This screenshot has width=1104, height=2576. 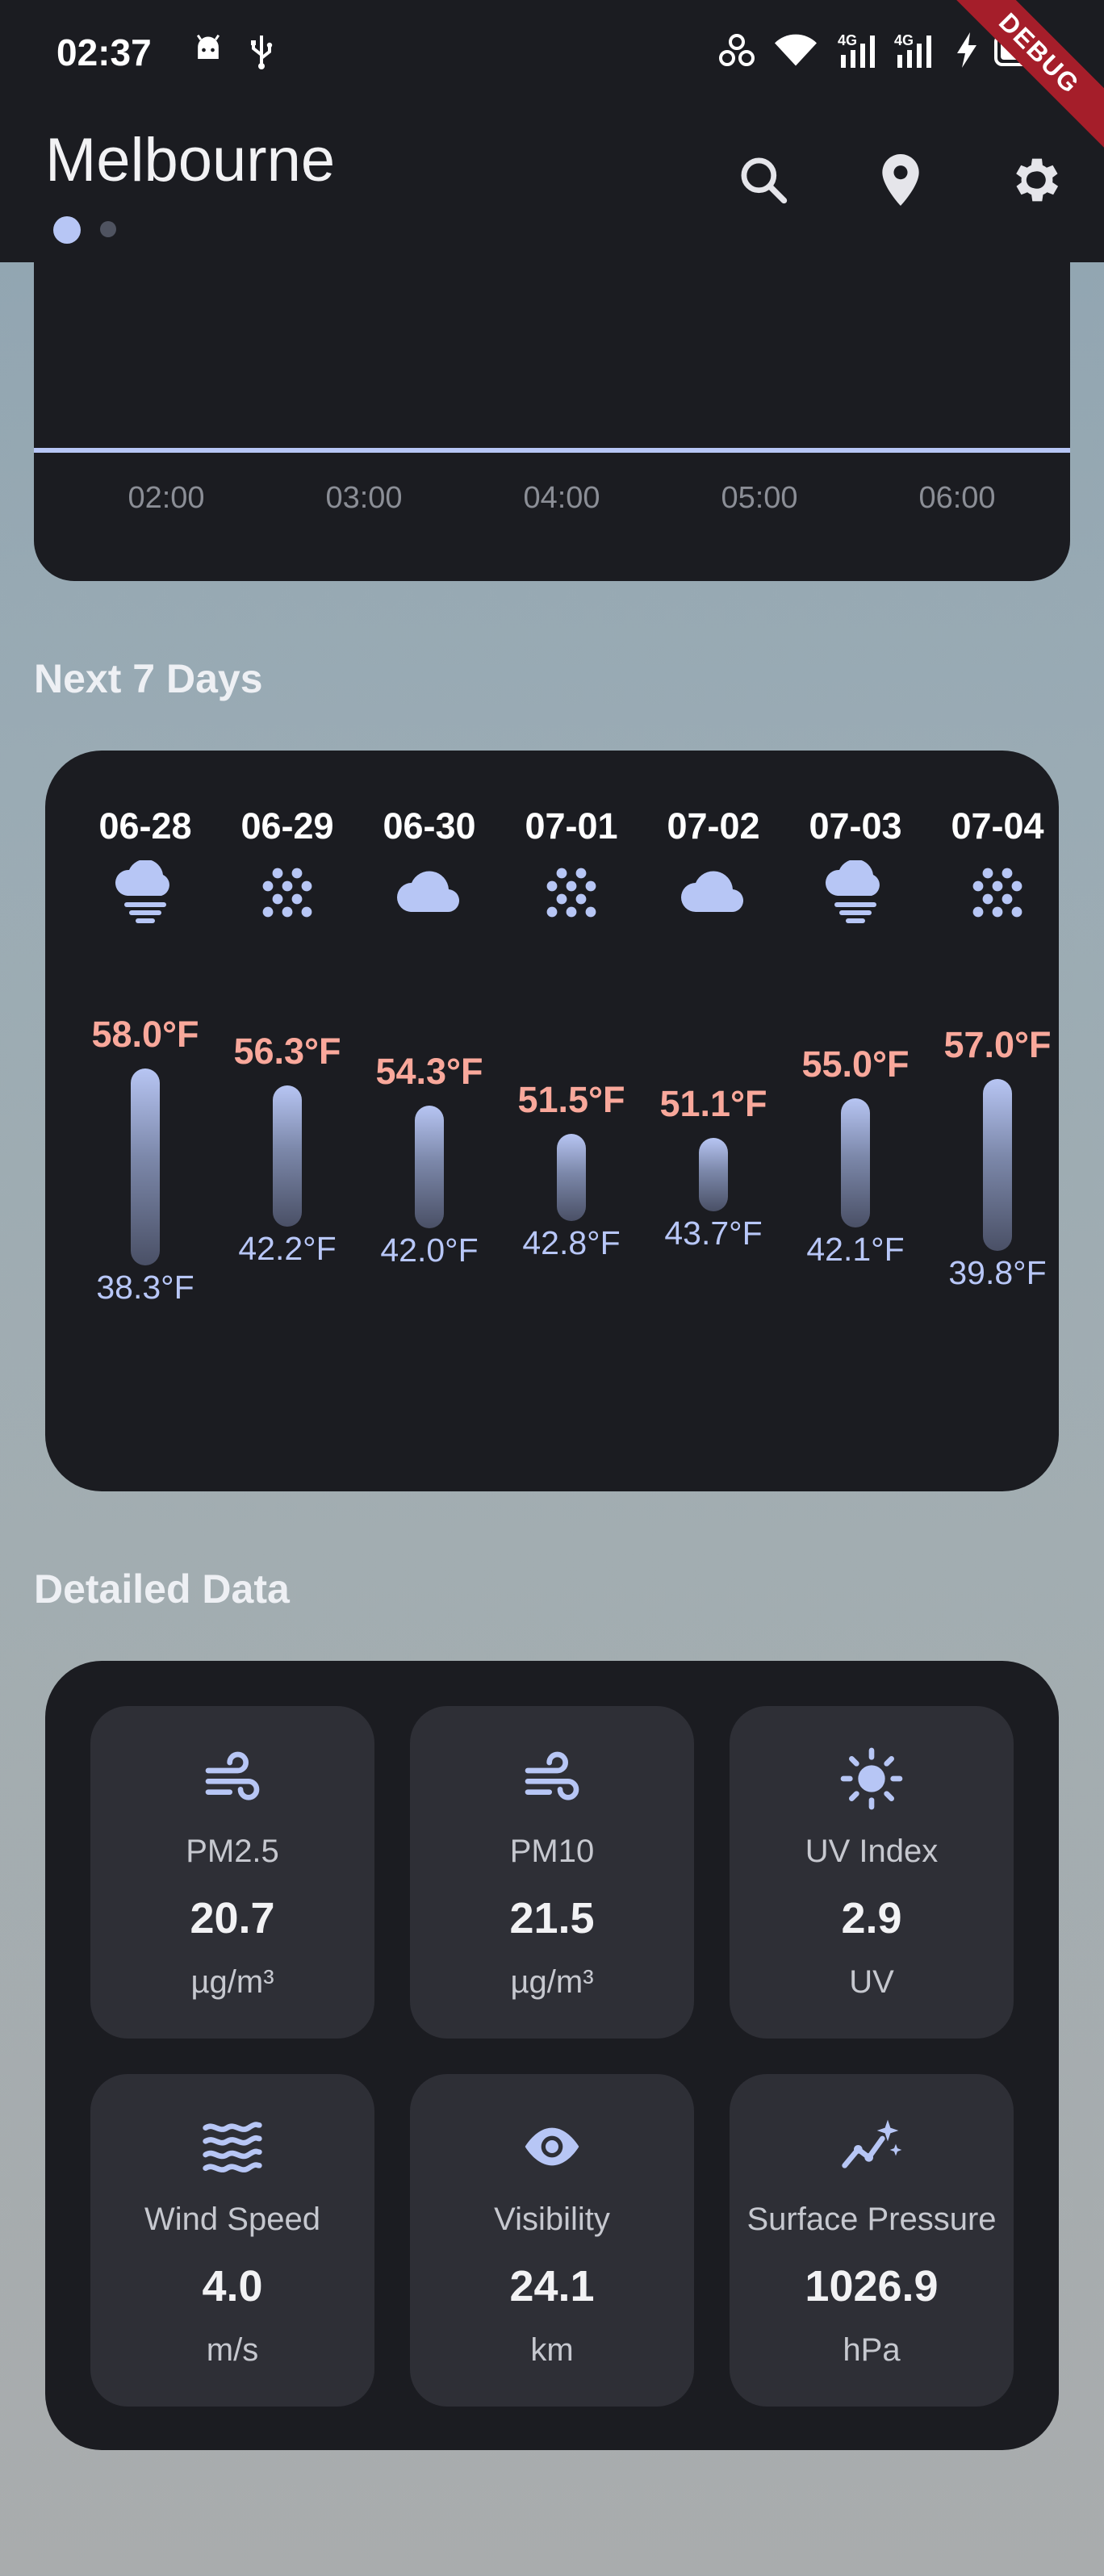 I want to click on forecast-day: 06-30 54.3°F 42.0°F, so click(x=429, y=1121).